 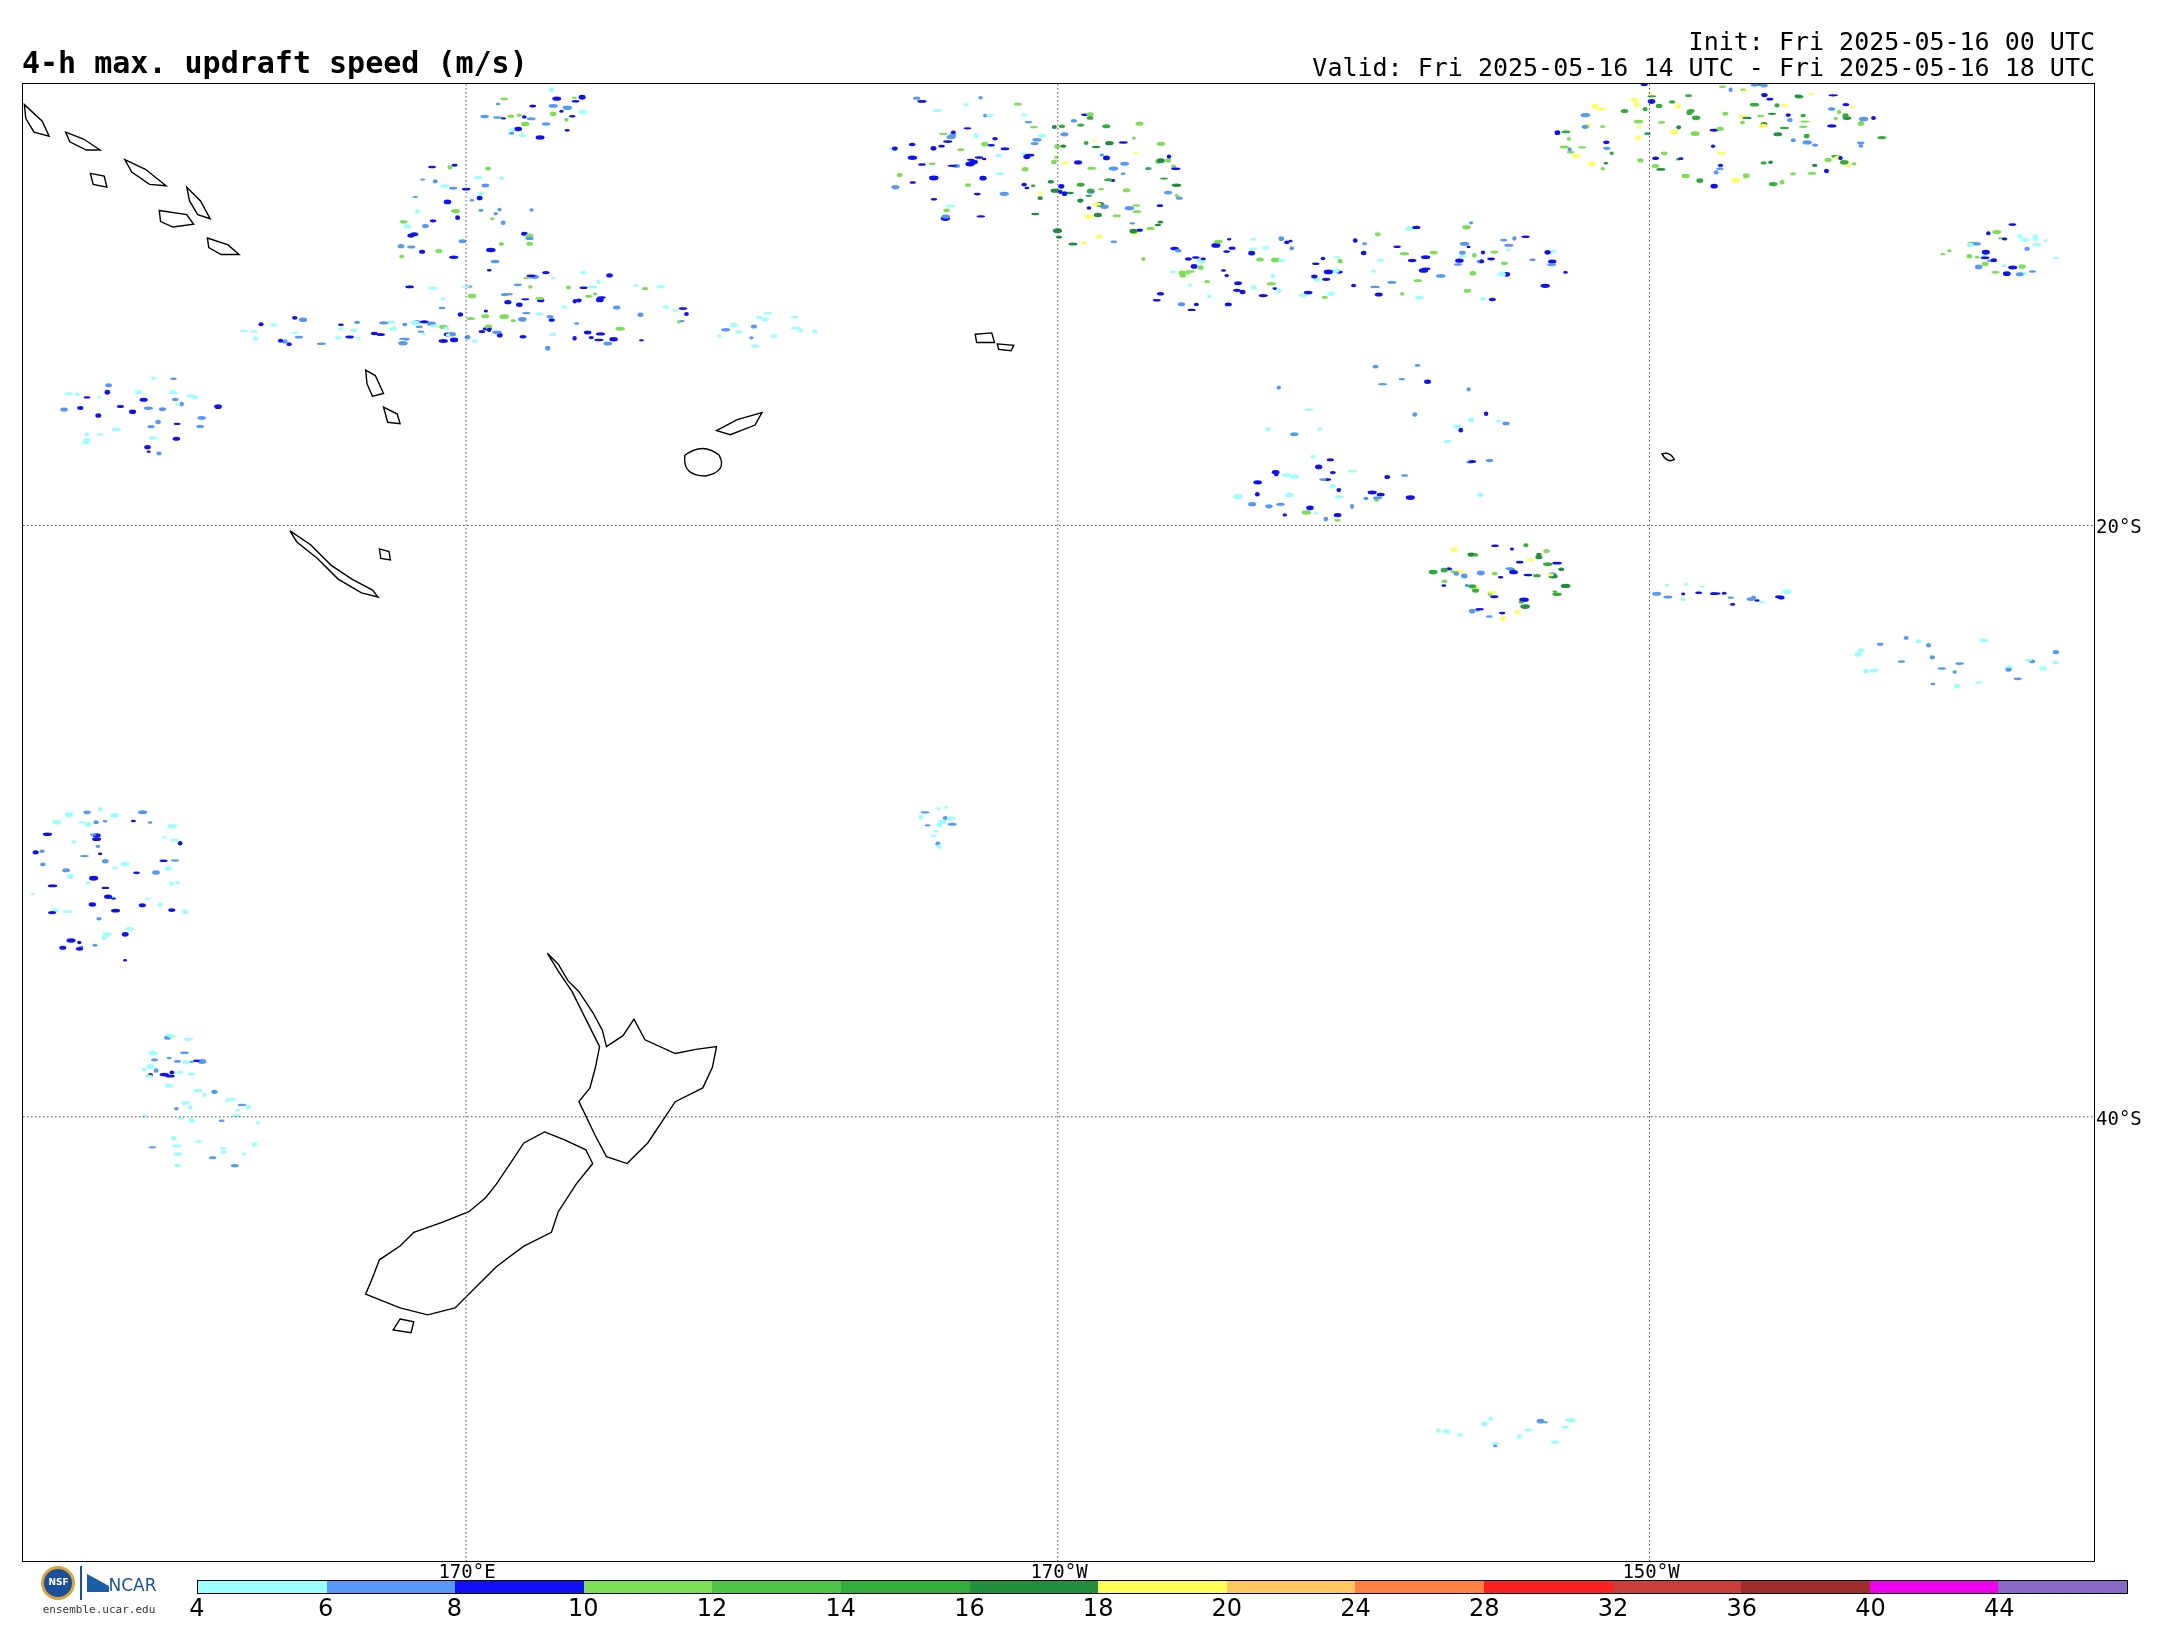 I want to click on colorbar-label: 28, so click(x=1484, y=1608).